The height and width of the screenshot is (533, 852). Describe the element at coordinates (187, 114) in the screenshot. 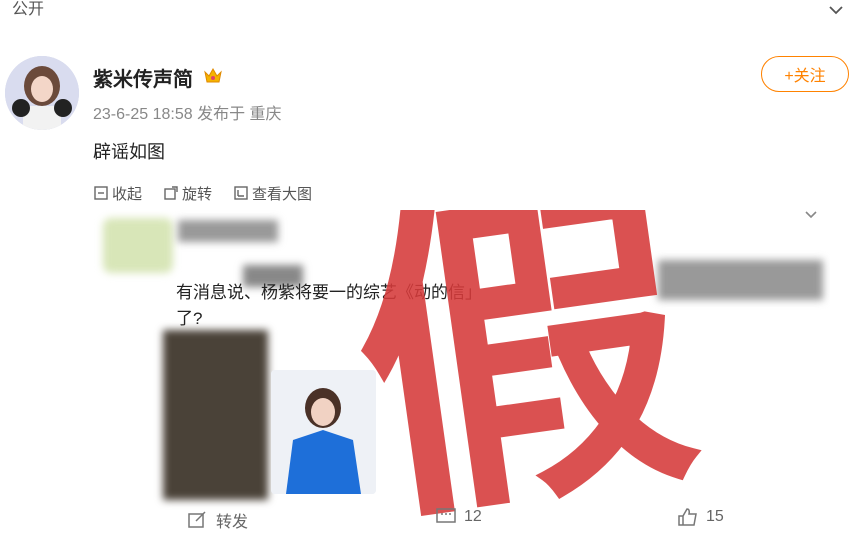

I see `post-meta: 23-6-25 18:58 发布于 重庆` at that location.